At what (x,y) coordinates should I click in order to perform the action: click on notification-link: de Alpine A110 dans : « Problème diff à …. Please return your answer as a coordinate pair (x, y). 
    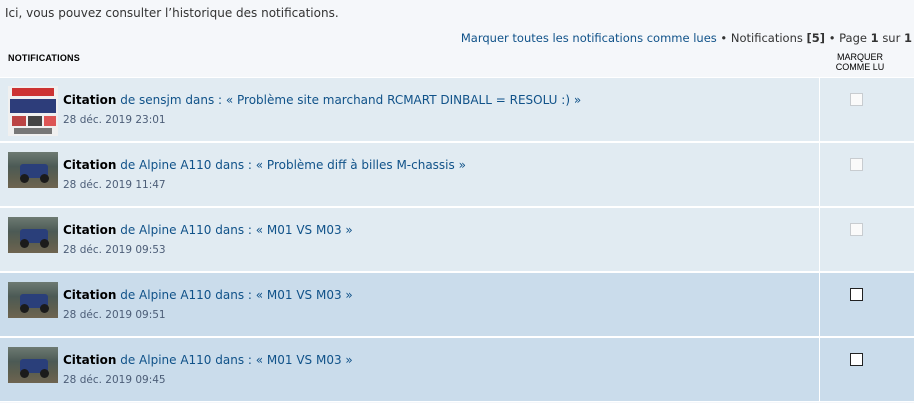
    Looking at the image, I should click on (293, 165).